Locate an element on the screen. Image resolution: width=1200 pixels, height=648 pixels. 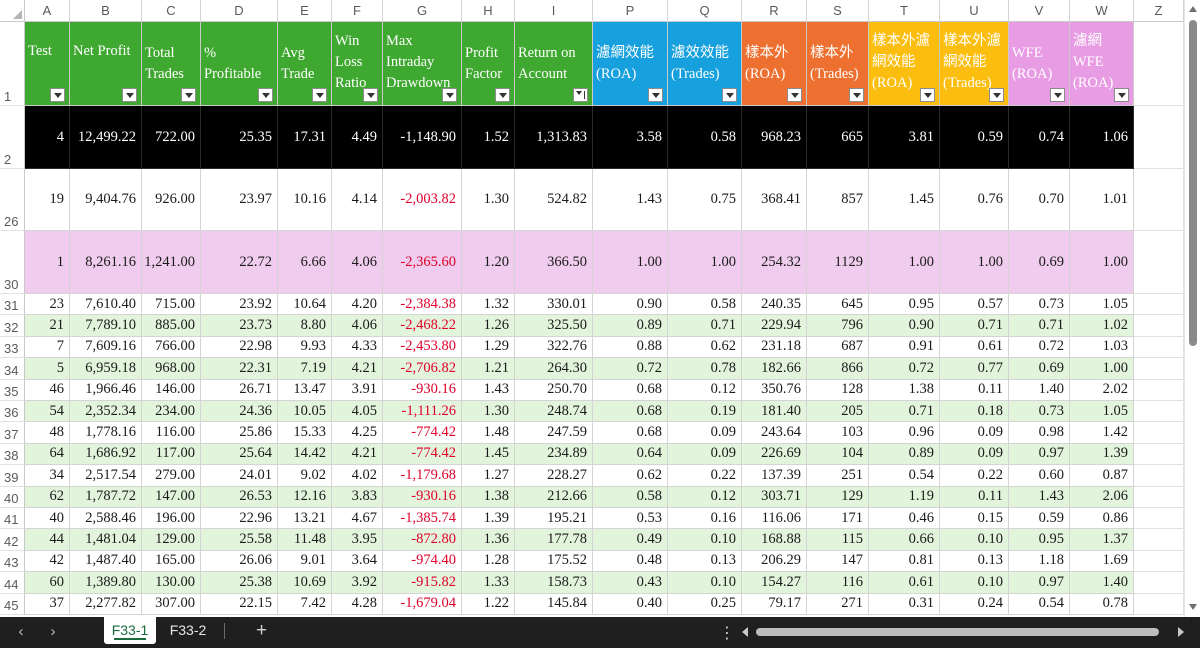
table-cell: 1 is located at coordinates (47, 262).